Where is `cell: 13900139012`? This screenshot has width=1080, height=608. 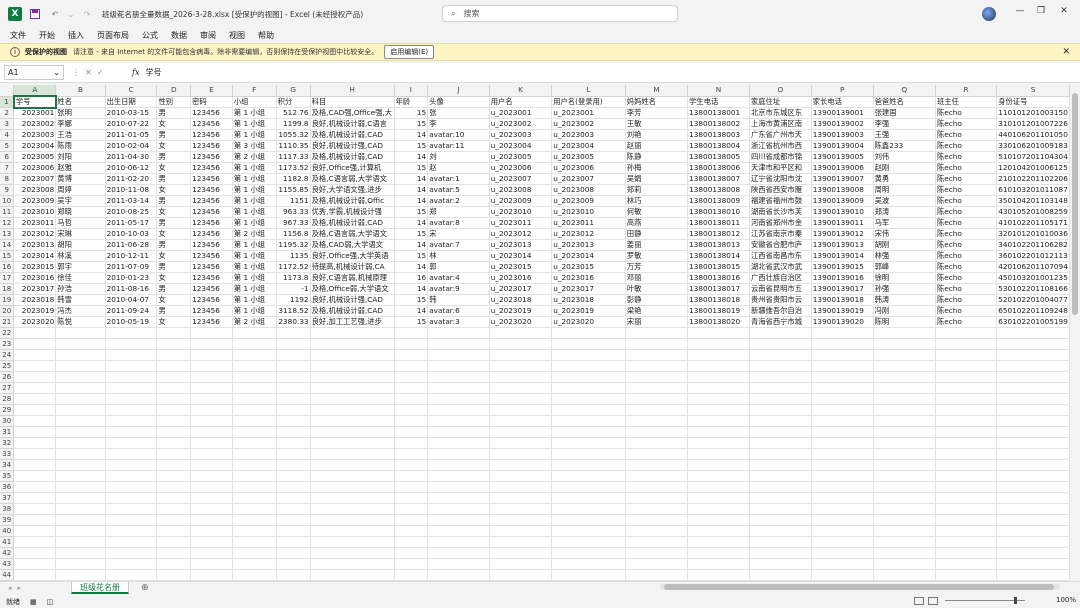 cell: 13900139012 is located at coordinates (842, 234).